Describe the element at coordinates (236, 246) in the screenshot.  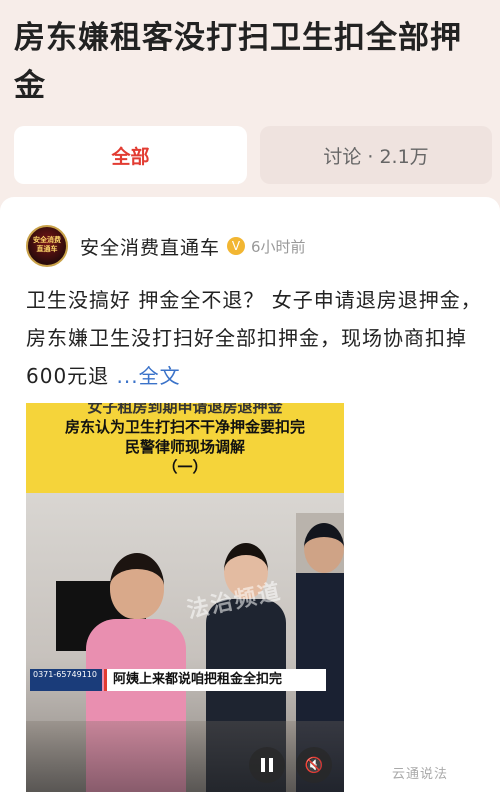
I see `verified-badge-icon: V` at that location.